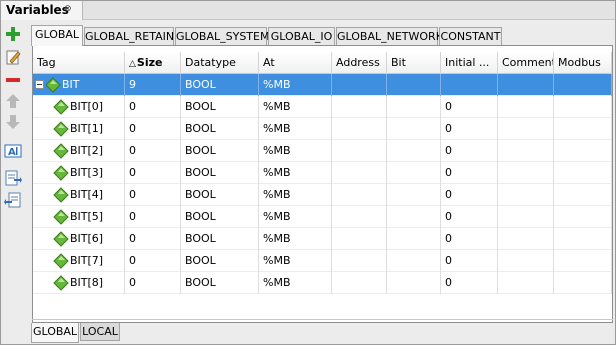  What do you see at coordinates (322, 319) in the screenshot?
I see `bottom-divider` at bounding box center [322, 319].